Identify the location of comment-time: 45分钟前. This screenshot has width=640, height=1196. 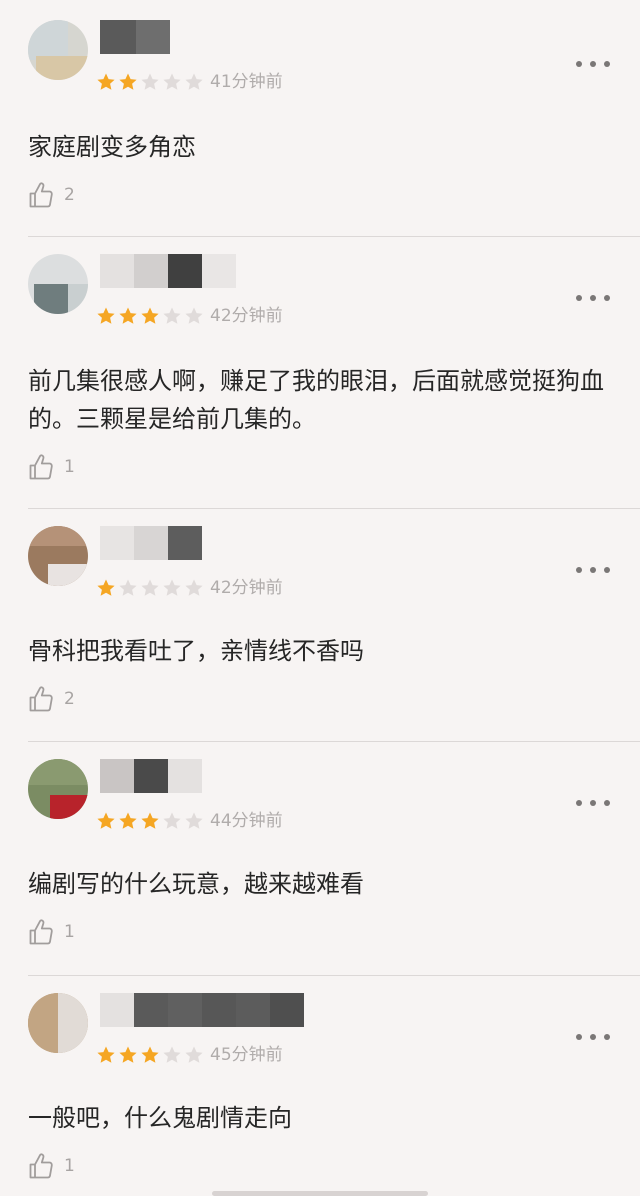
(246, 1055).